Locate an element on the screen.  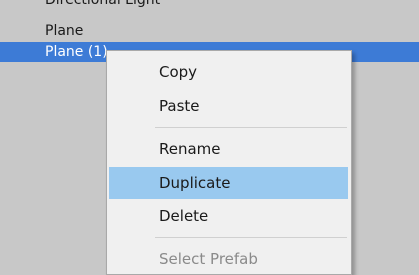
menu-item-label: Copy is located at coordinates (178, 72).